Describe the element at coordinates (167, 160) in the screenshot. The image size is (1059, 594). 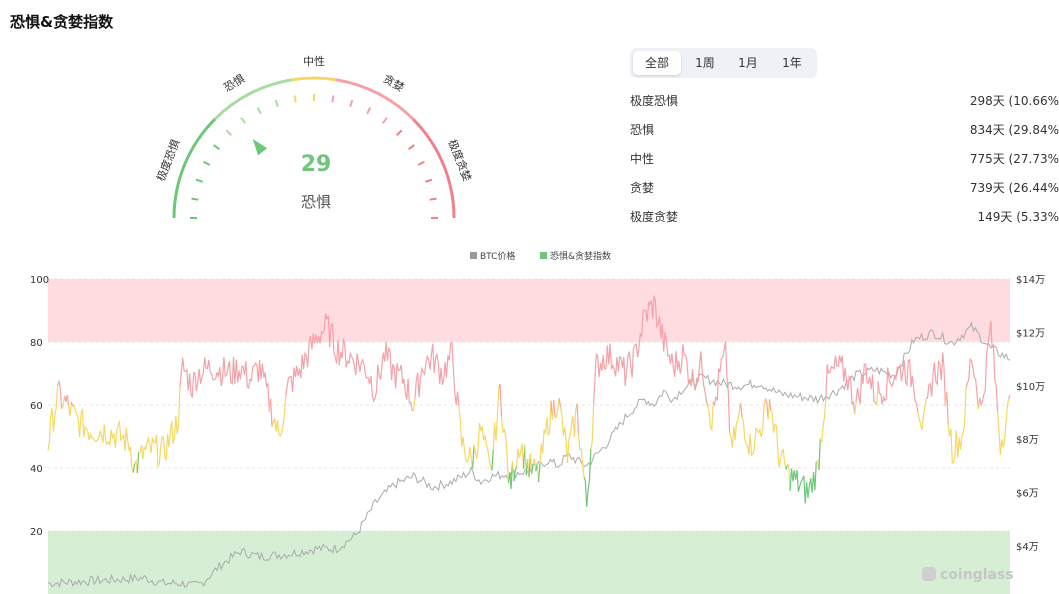
I see `gauge-segment-label: 极度恐惧` at that location.